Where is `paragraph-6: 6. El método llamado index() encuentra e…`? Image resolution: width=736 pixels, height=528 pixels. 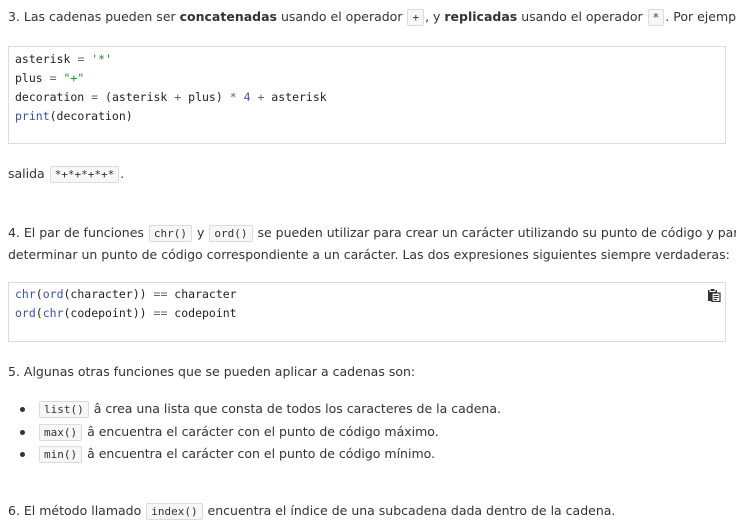
paragraph-6: 6. El método llamado index() encuentra e… is located at coordinates (312, 511).